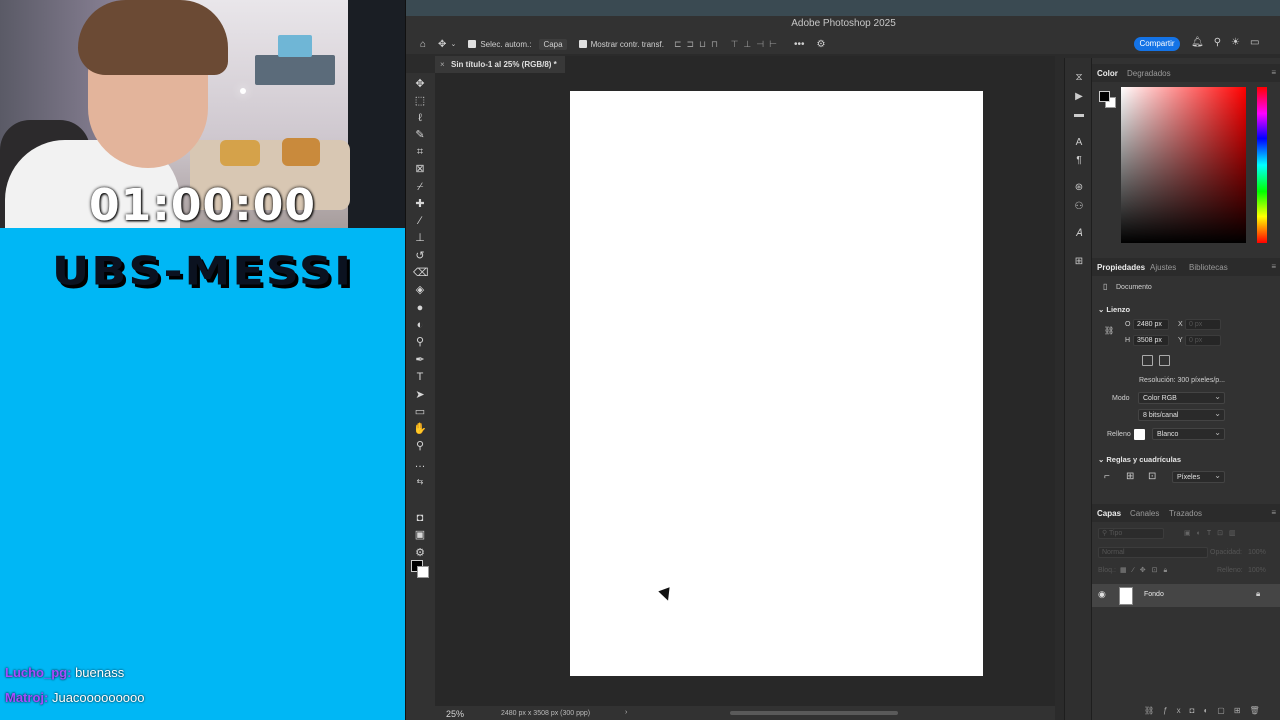  What do you see at coordinates (420, 325) in the screenshot?
I see `dodge-tool-icon: ◐` at bounding box center [420, 325].